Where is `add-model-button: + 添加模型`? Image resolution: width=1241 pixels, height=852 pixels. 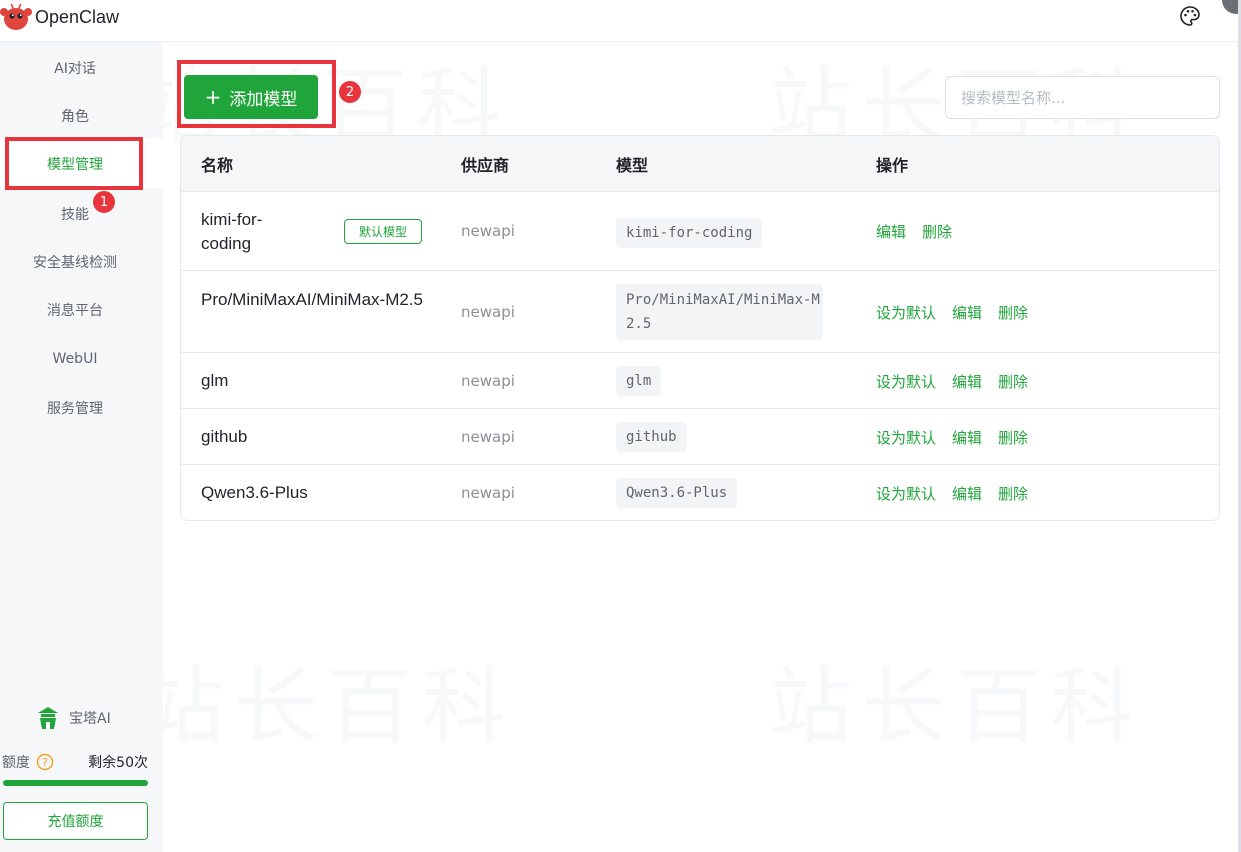
add-model-button: + 添加模型 is located at coordinates (251, 97).